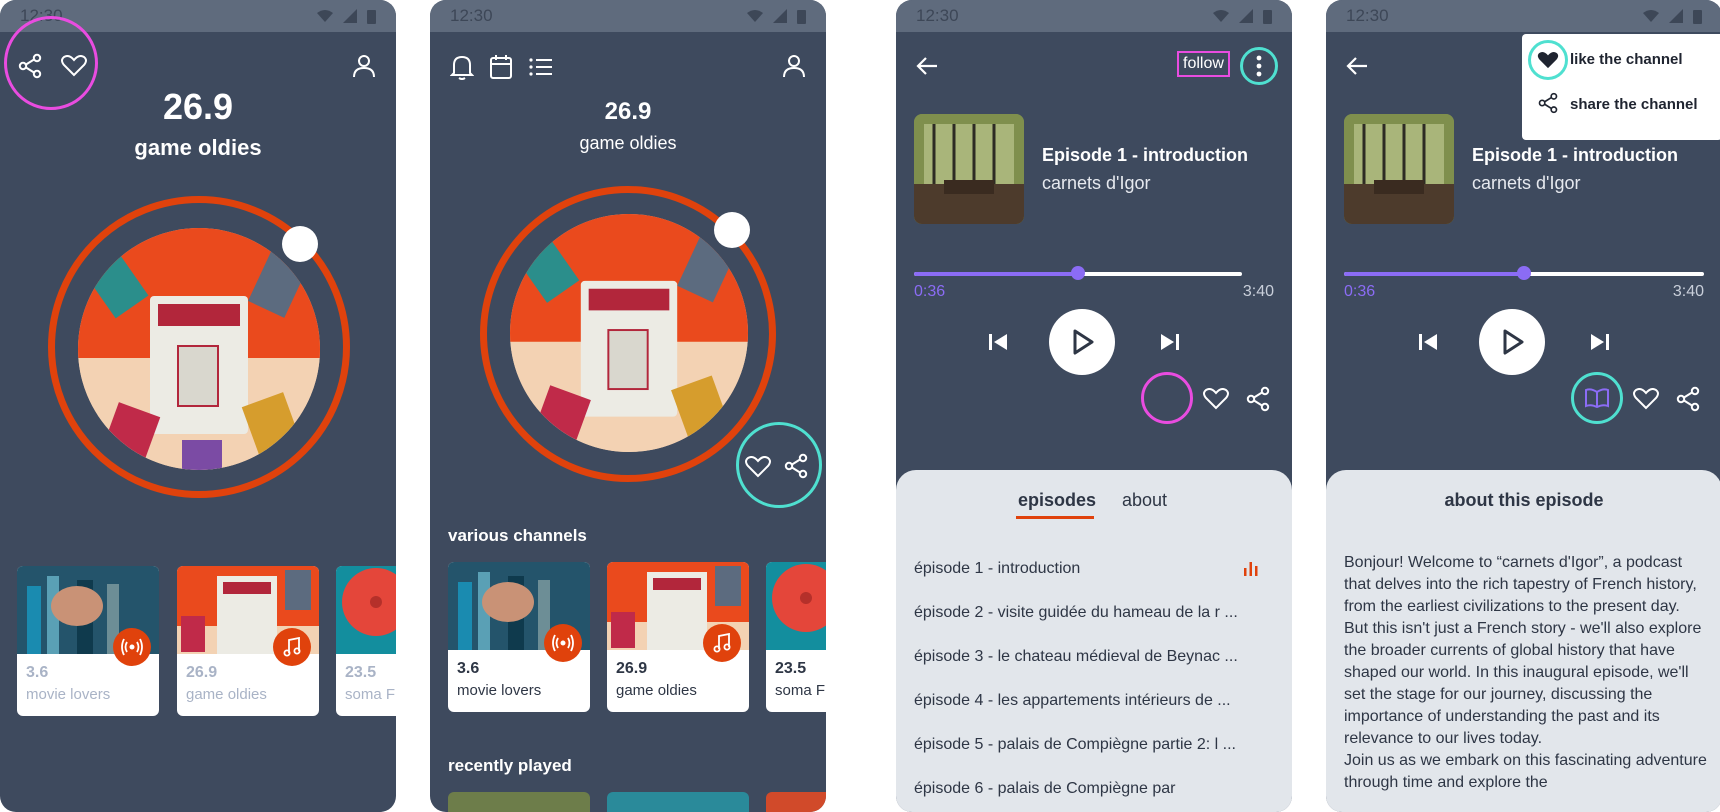 The height and width of the screenshot is (812, 1720). Describe the element at coordinates (1259, 66) in the screenshot. I see `more-vert-icon` at that location.